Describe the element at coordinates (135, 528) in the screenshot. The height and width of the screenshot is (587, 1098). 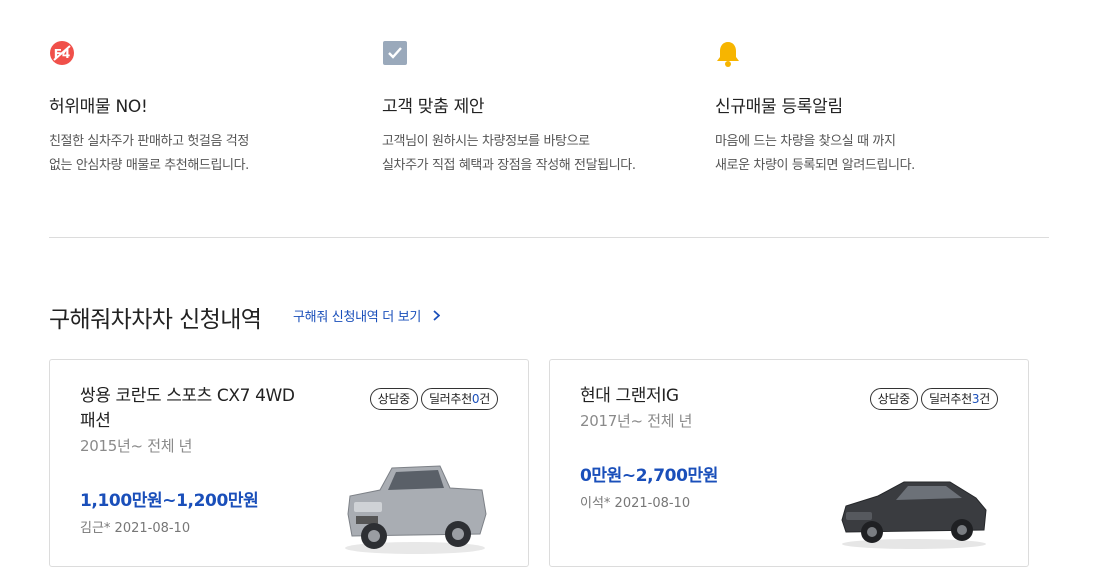
I see `requester-info: 김근* 2021-08-10` at that location.